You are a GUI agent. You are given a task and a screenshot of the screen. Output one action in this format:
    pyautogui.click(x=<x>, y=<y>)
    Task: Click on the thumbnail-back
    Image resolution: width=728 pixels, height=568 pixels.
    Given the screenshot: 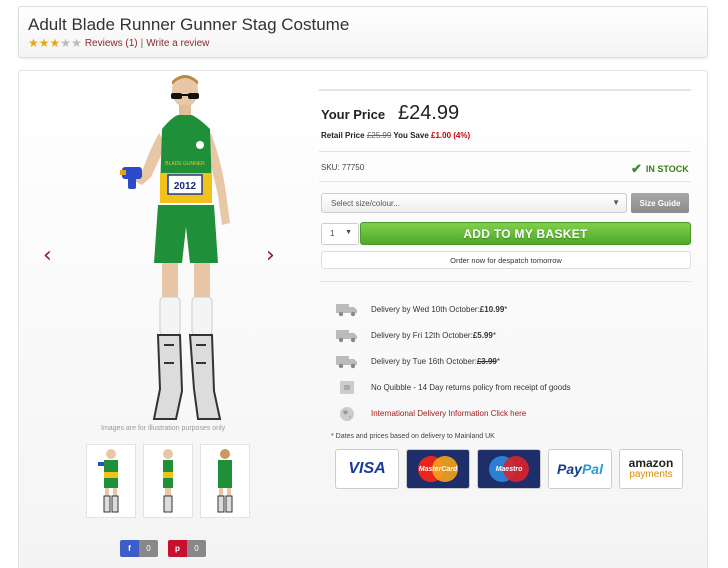 What is the action you would take?
    pyautogui.click(x=225, y=481)
    